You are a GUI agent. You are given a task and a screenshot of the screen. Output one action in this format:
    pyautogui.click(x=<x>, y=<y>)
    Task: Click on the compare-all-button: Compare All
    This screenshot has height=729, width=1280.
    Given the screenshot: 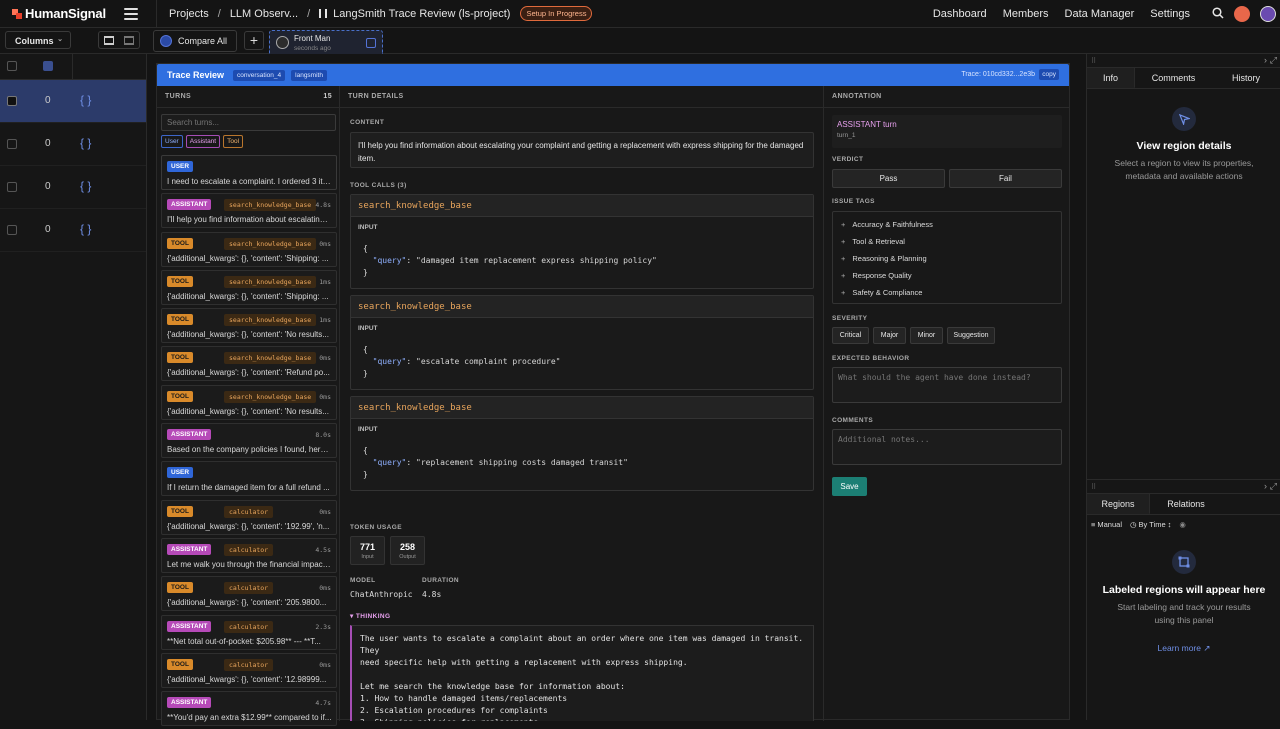 What is the action you would take?
    pyautogui.click(x=195, y=41)
    